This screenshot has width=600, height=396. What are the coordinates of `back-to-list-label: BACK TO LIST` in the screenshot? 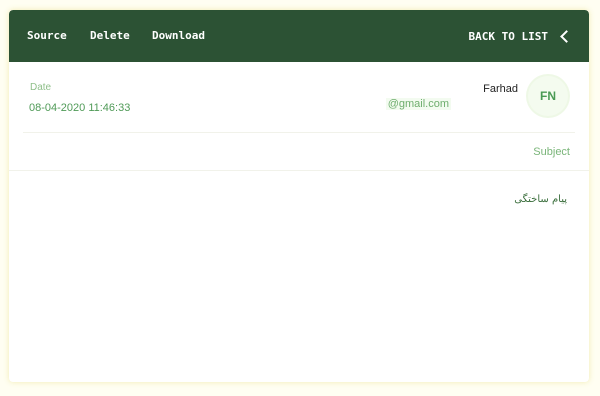 It's located at (508, 36).